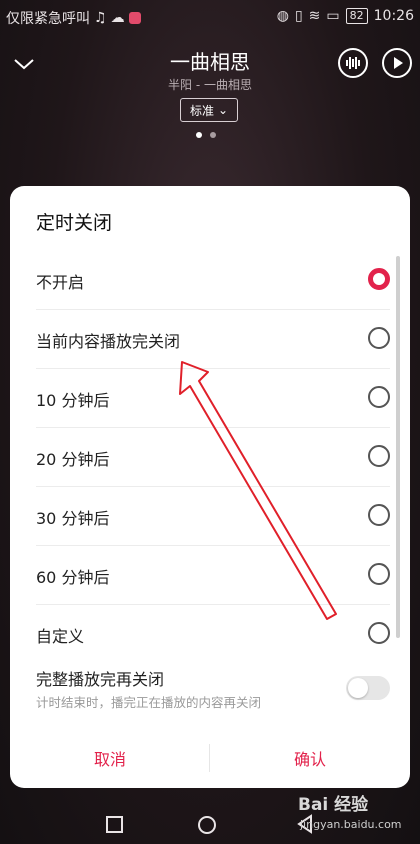 The width and height of the screenshot is (420, 844). Describe the element at coordinates (310, 758) in the screenshot. I see `confirm-button: 确认` at that location.